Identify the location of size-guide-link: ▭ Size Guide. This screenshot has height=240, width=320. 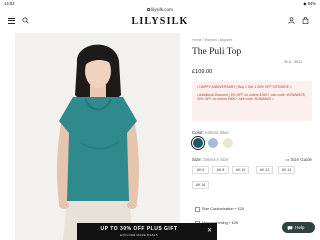
(298, 160).